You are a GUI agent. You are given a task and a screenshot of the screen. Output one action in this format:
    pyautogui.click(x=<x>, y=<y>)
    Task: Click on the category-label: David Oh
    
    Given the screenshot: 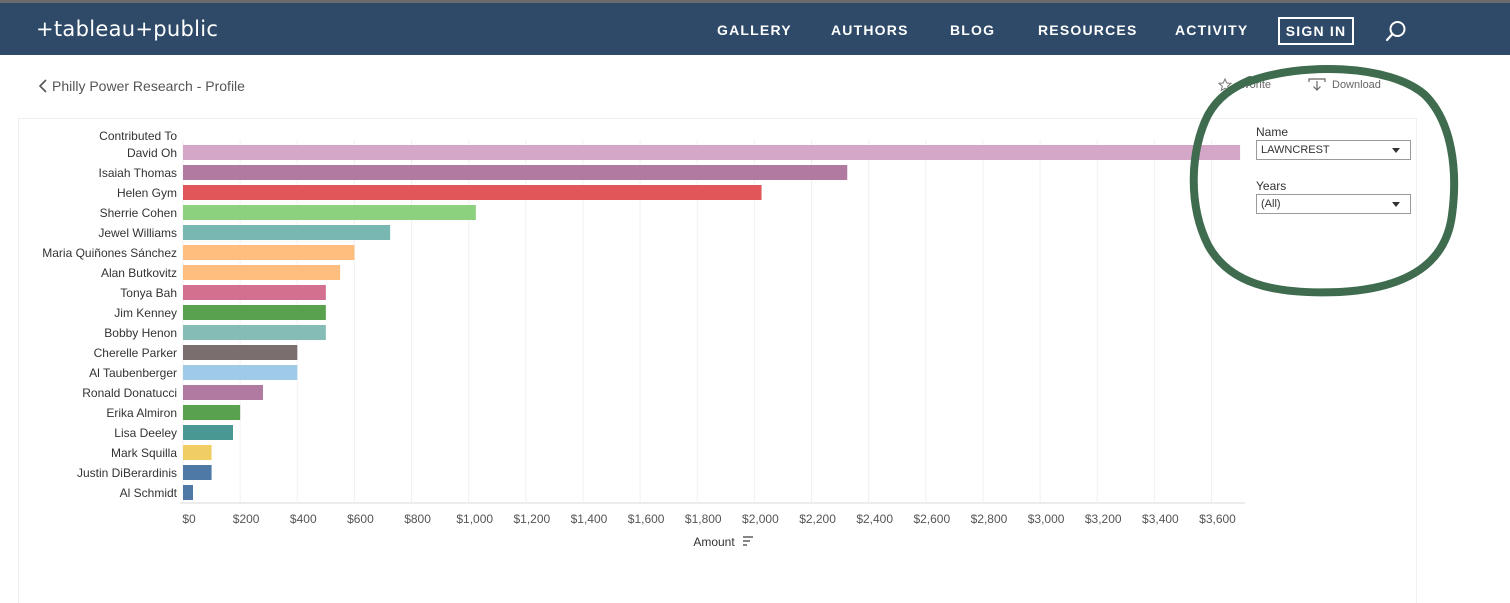 What is the action you would take?
    pyautogui.click(x=152, y=153)
    